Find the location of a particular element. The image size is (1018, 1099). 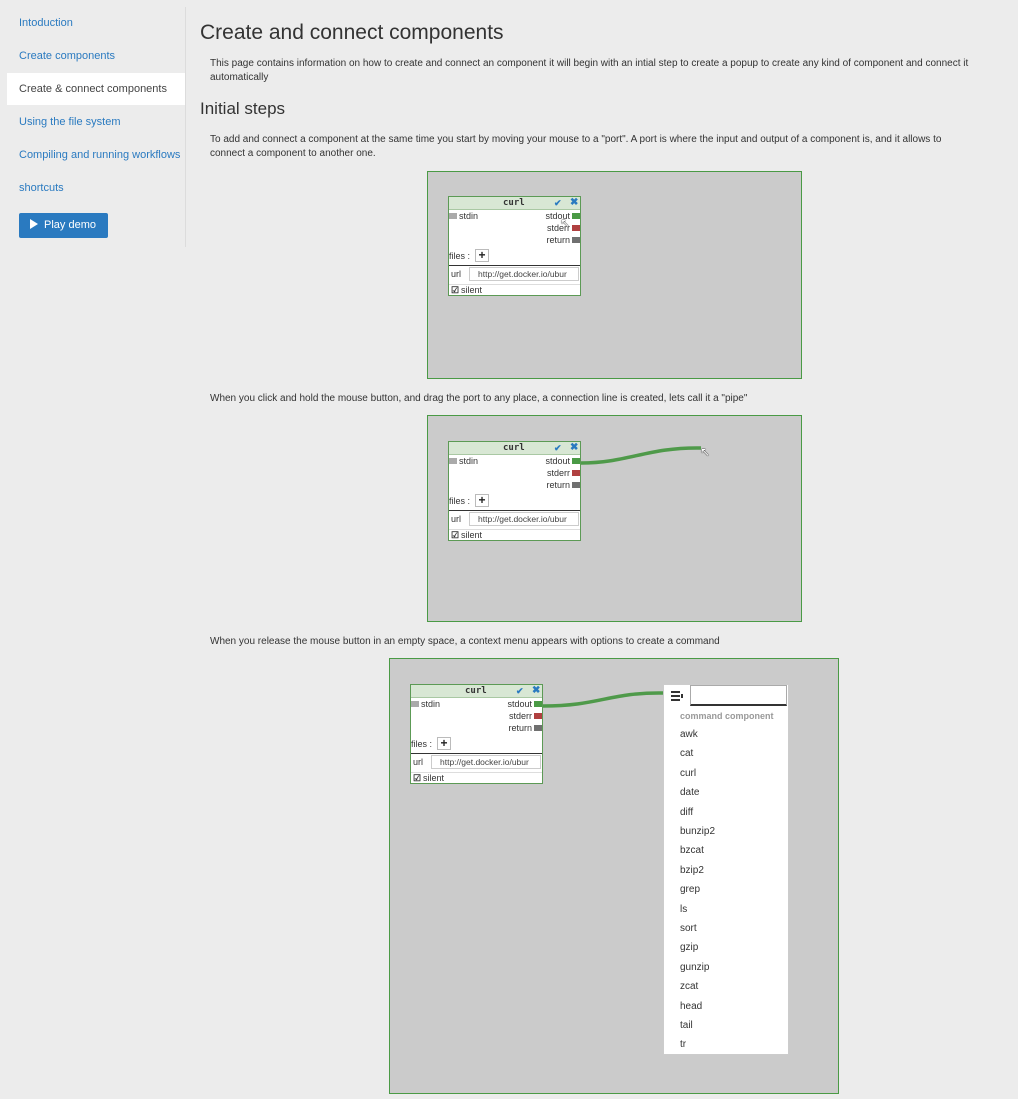

add-file-button: + is located at coordinates (482, 255).